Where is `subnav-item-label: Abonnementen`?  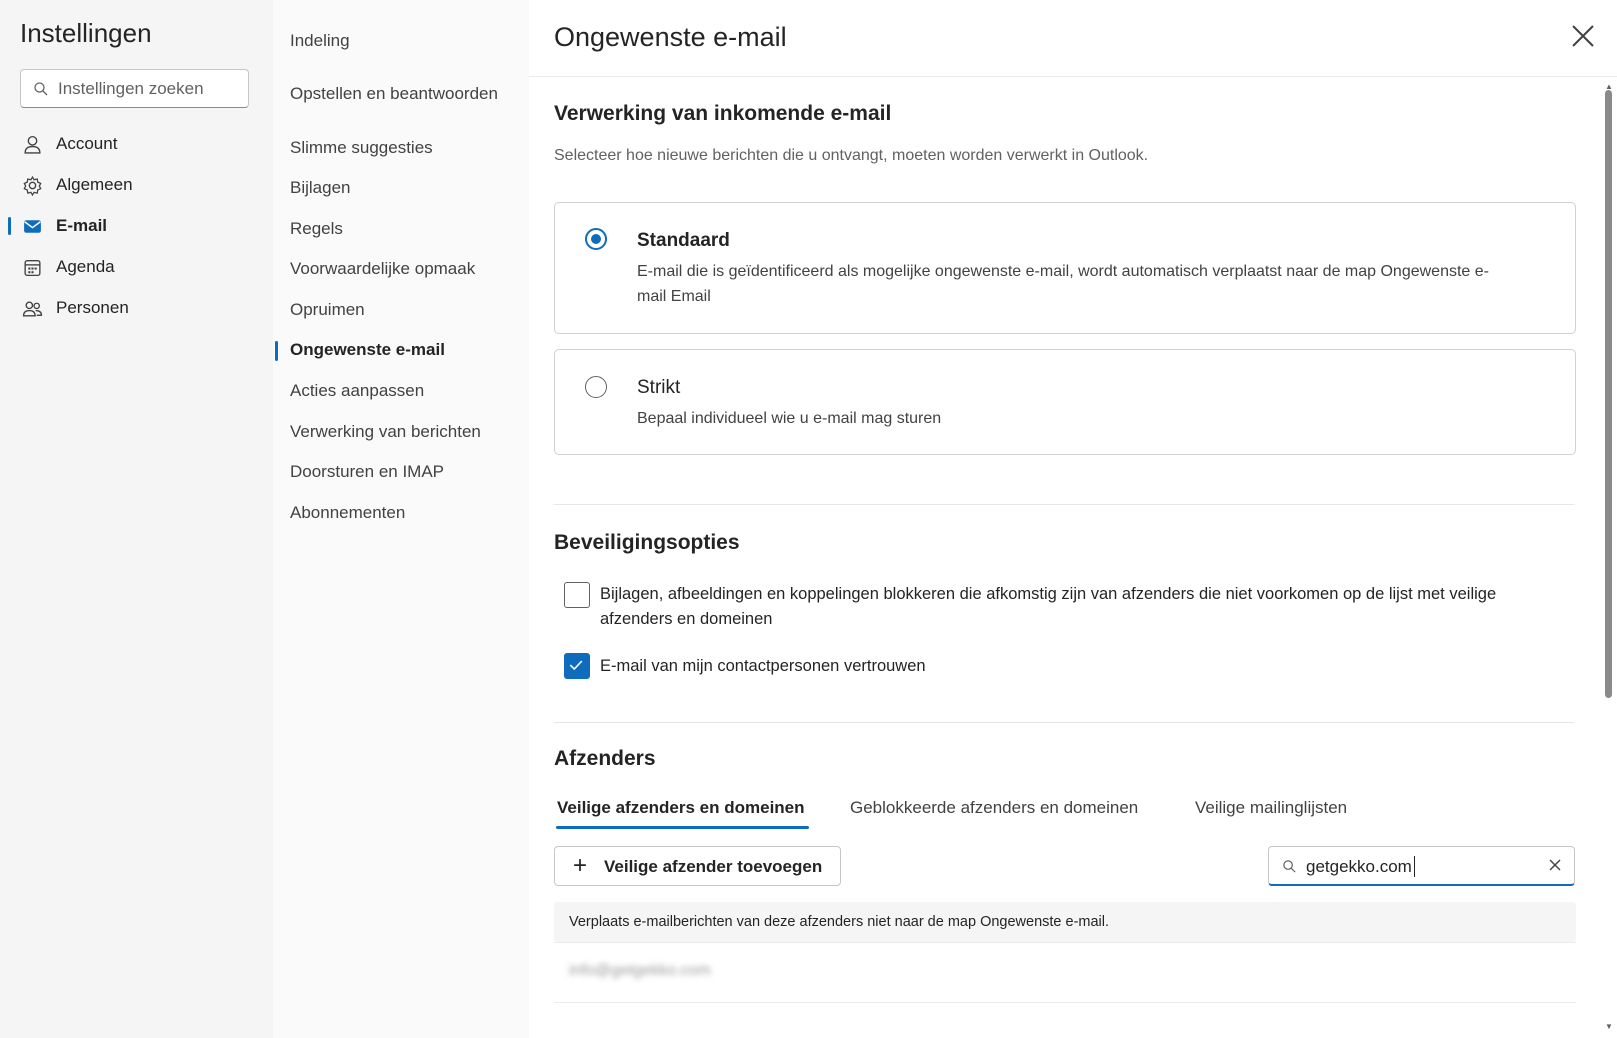 subnav-item-label: Abonnementen is located at coordinates (348, 512).